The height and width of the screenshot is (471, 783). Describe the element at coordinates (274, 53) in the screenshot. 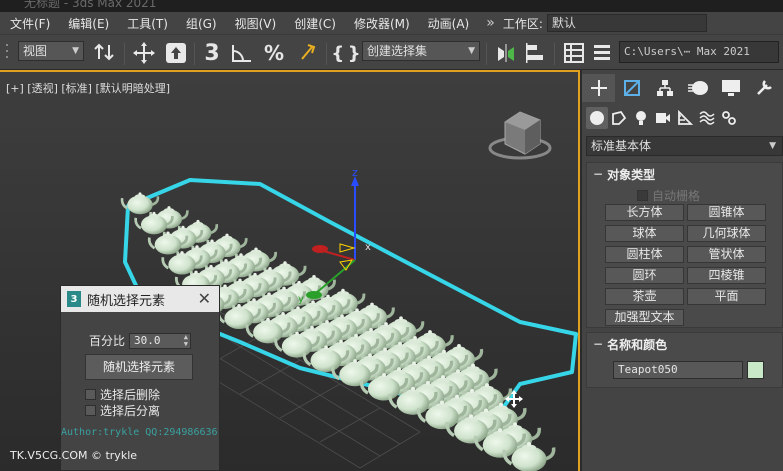

I see `percent-snap-icon: %` at that location.